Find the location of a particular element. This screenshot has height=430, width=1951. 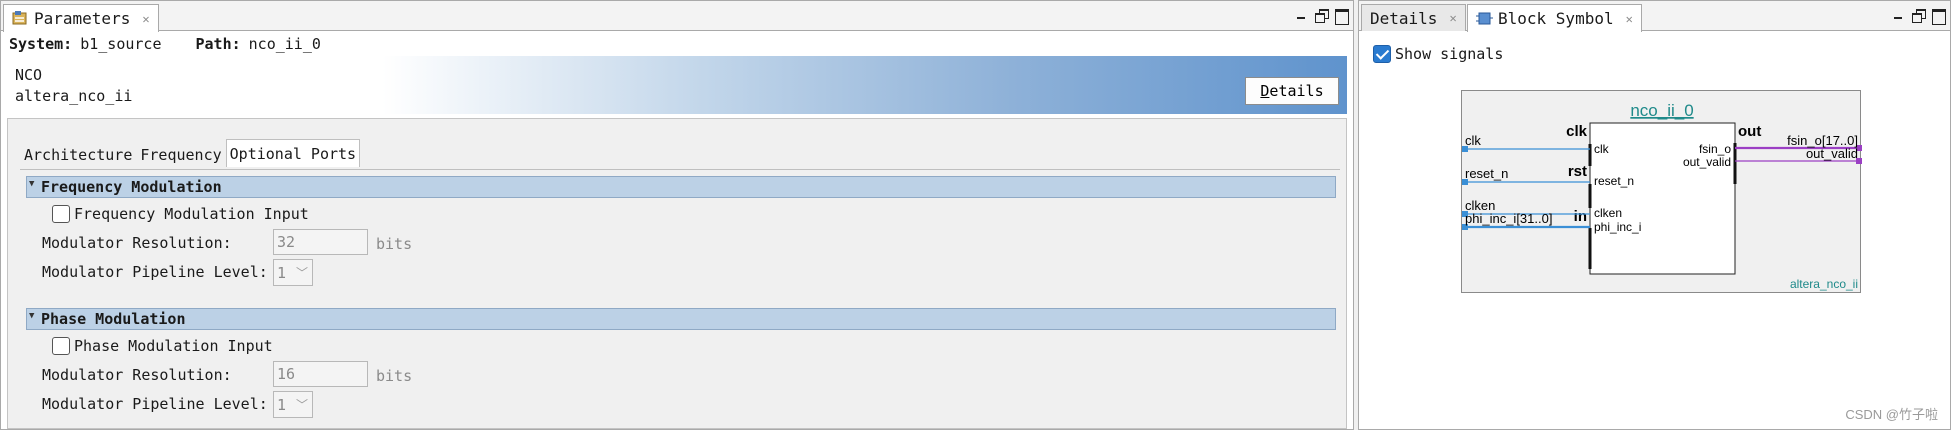

tab-details-label: Details is located at coordinates (1404, 18).